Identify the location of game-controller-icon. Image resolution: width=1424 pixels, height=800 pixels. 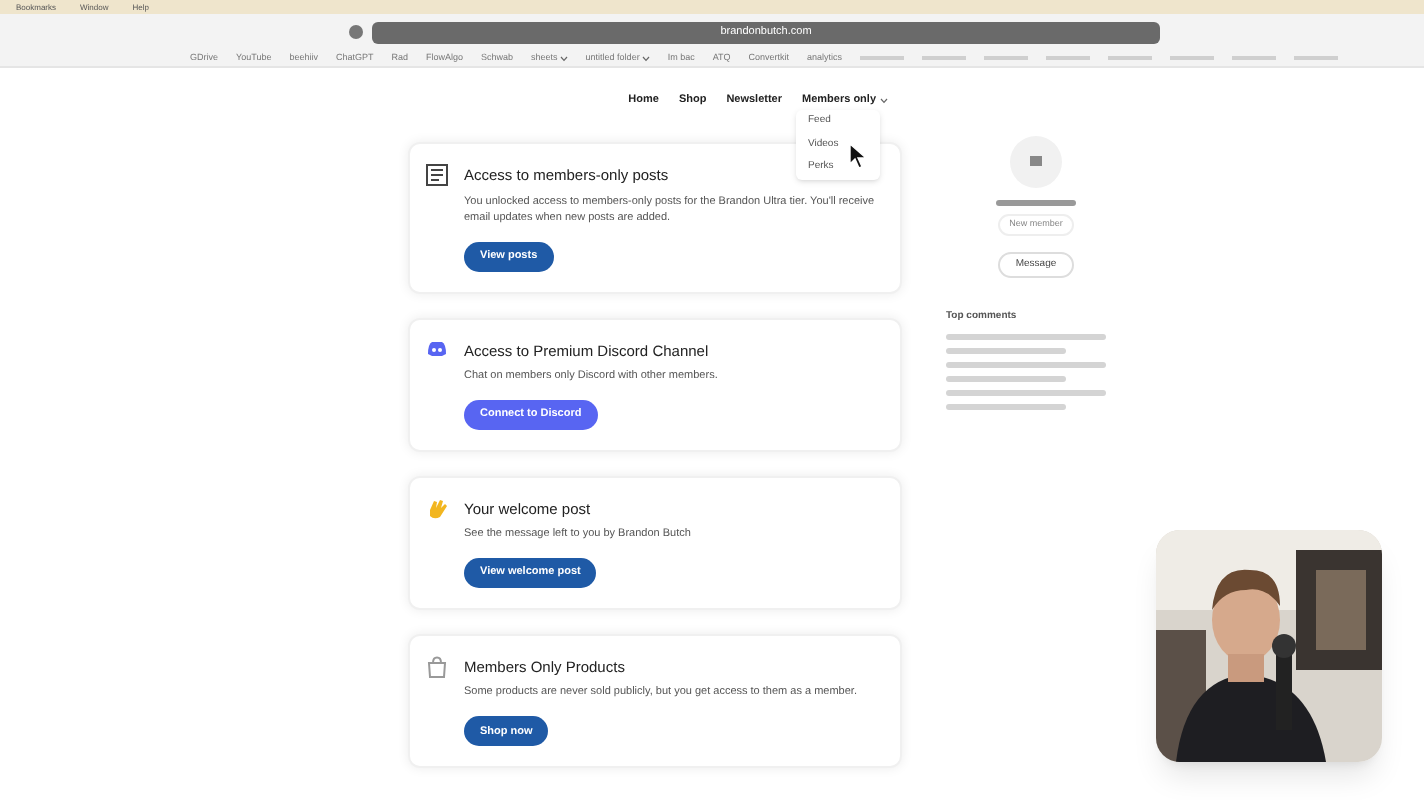
(437, 348).